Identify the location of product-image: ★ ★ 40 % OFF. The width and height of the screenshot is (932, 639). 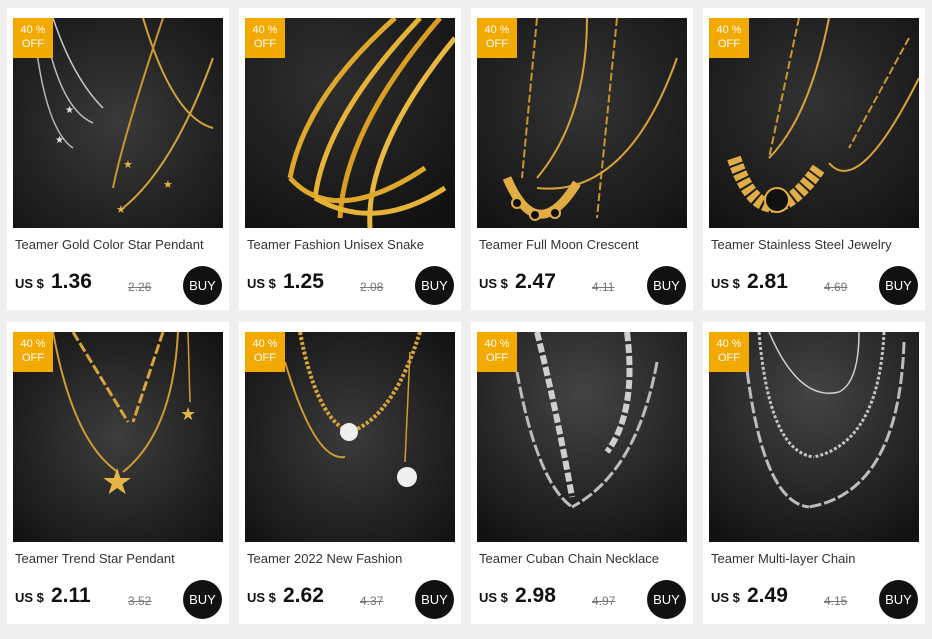
(118, 437).